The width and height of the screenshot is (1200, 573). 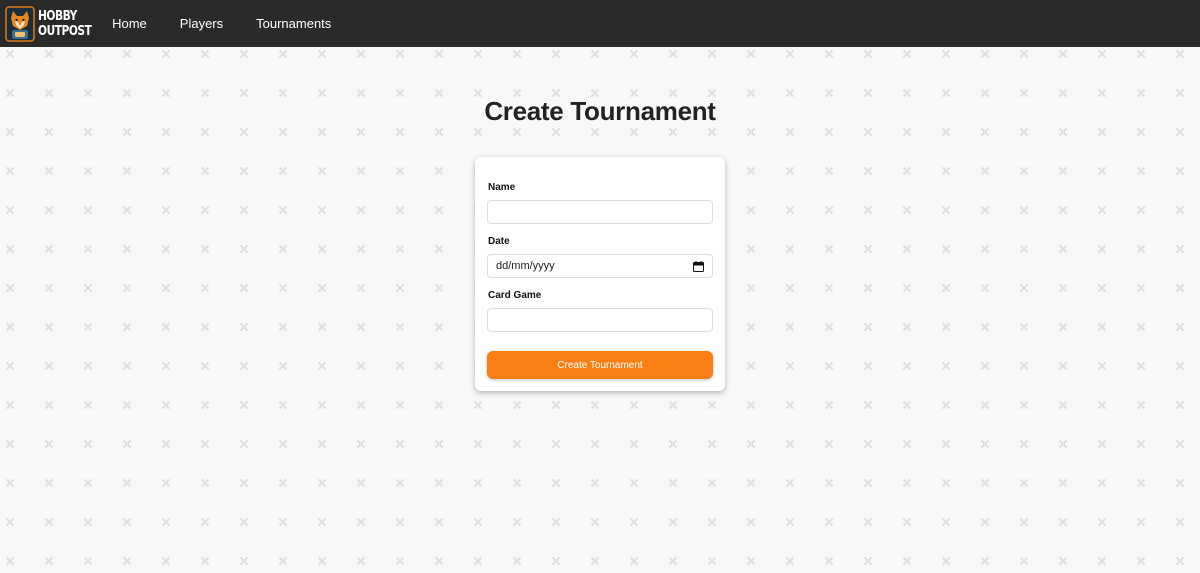 What do you see at coordinates (293, 23) in the screenshot?
I see `nav-link-tournaments: Tournaments` at bounding box center [293, 23].